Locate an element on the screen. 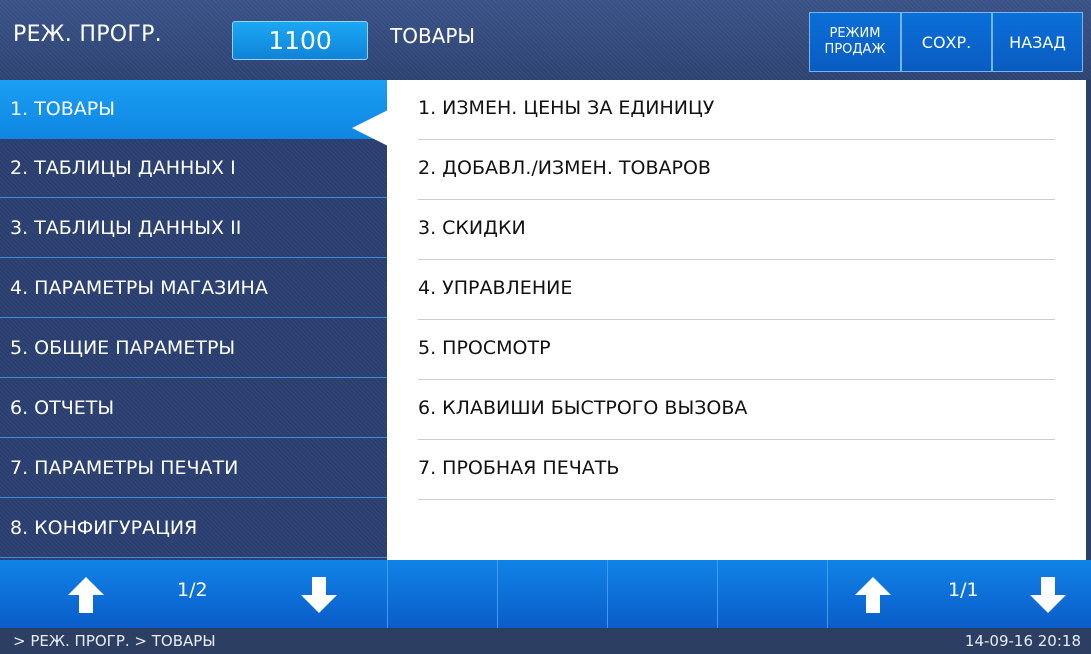 This screenshot has height=654, width=1091. page-title: ТОВАРЫ is located at coordinates (433, 36).